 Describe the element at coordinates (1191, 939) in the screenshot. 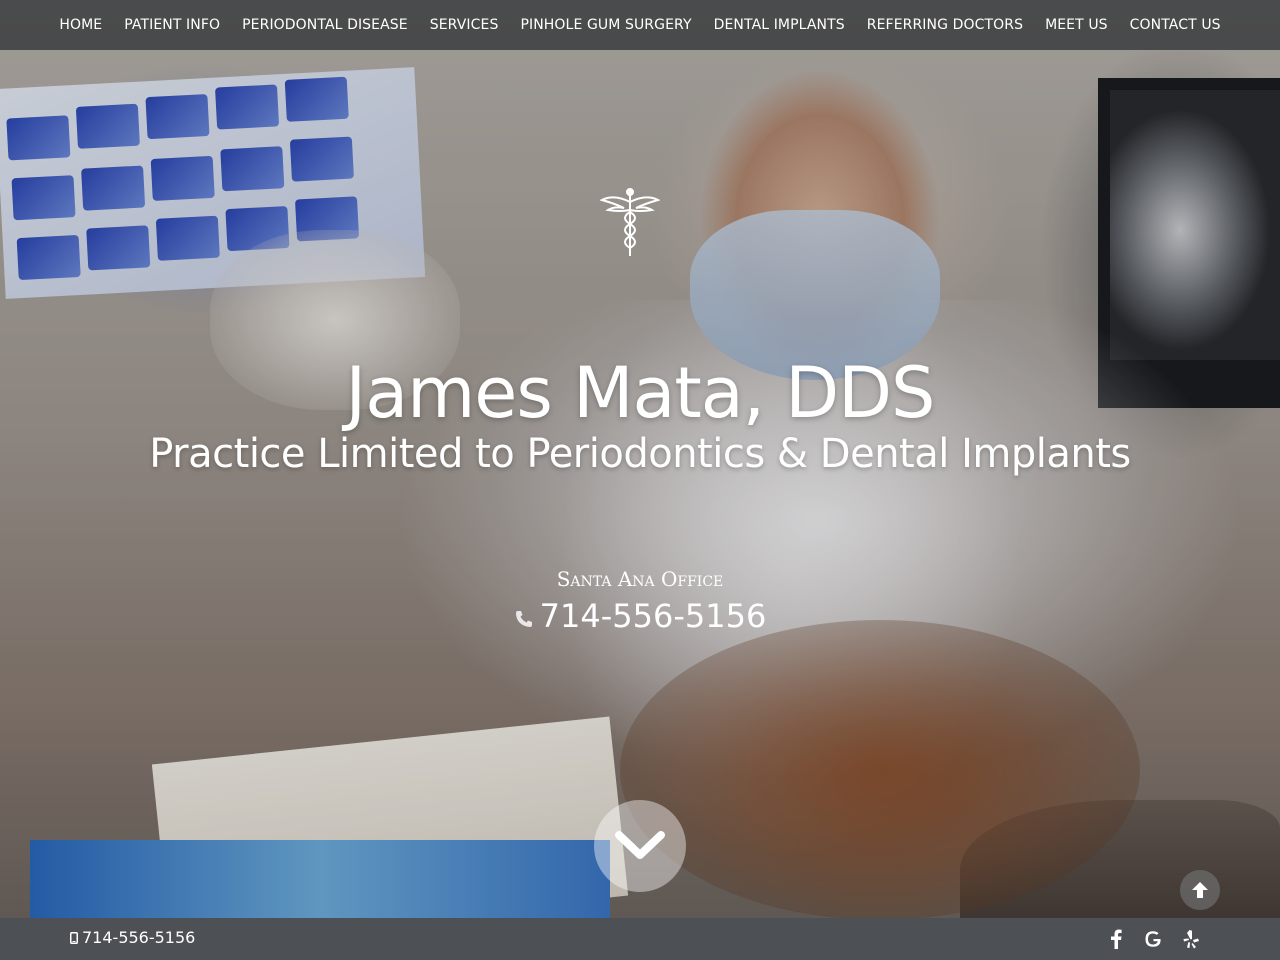

I see `yelp-icon` at that location.